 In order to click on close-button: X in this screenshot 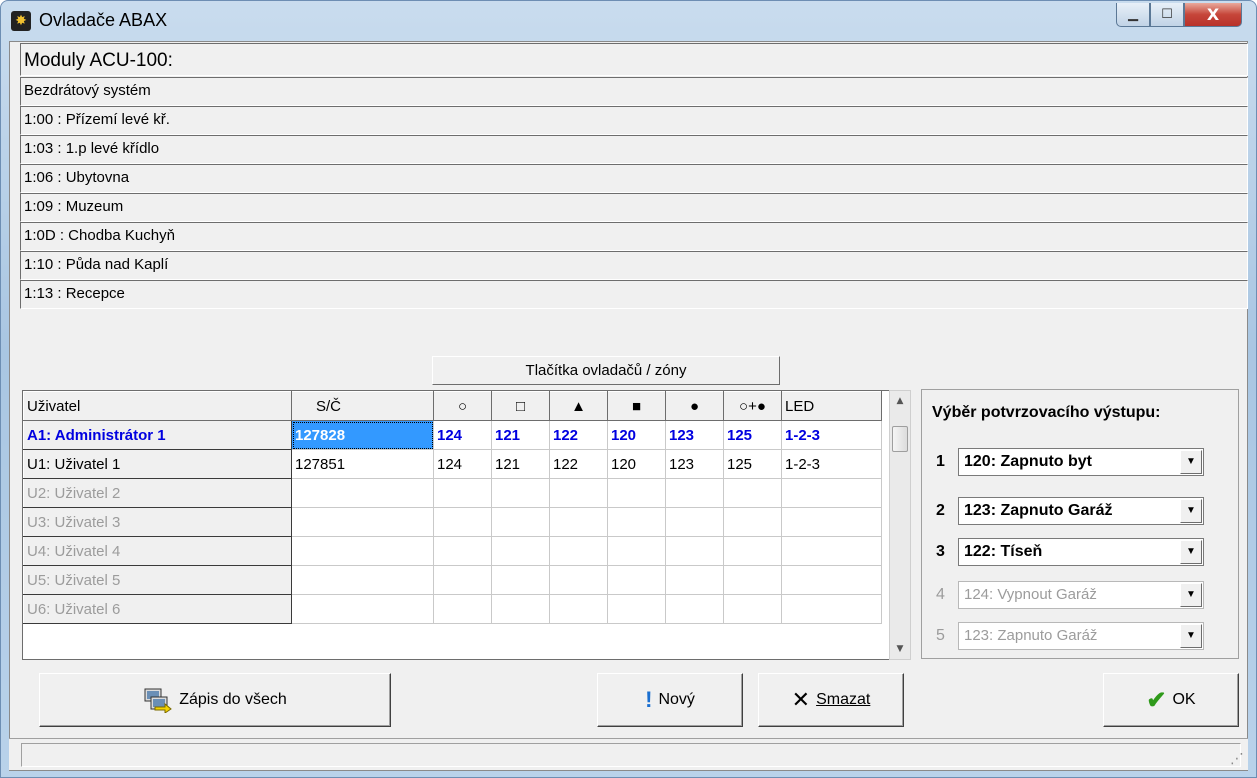, I will do `click(1213, 15)`.